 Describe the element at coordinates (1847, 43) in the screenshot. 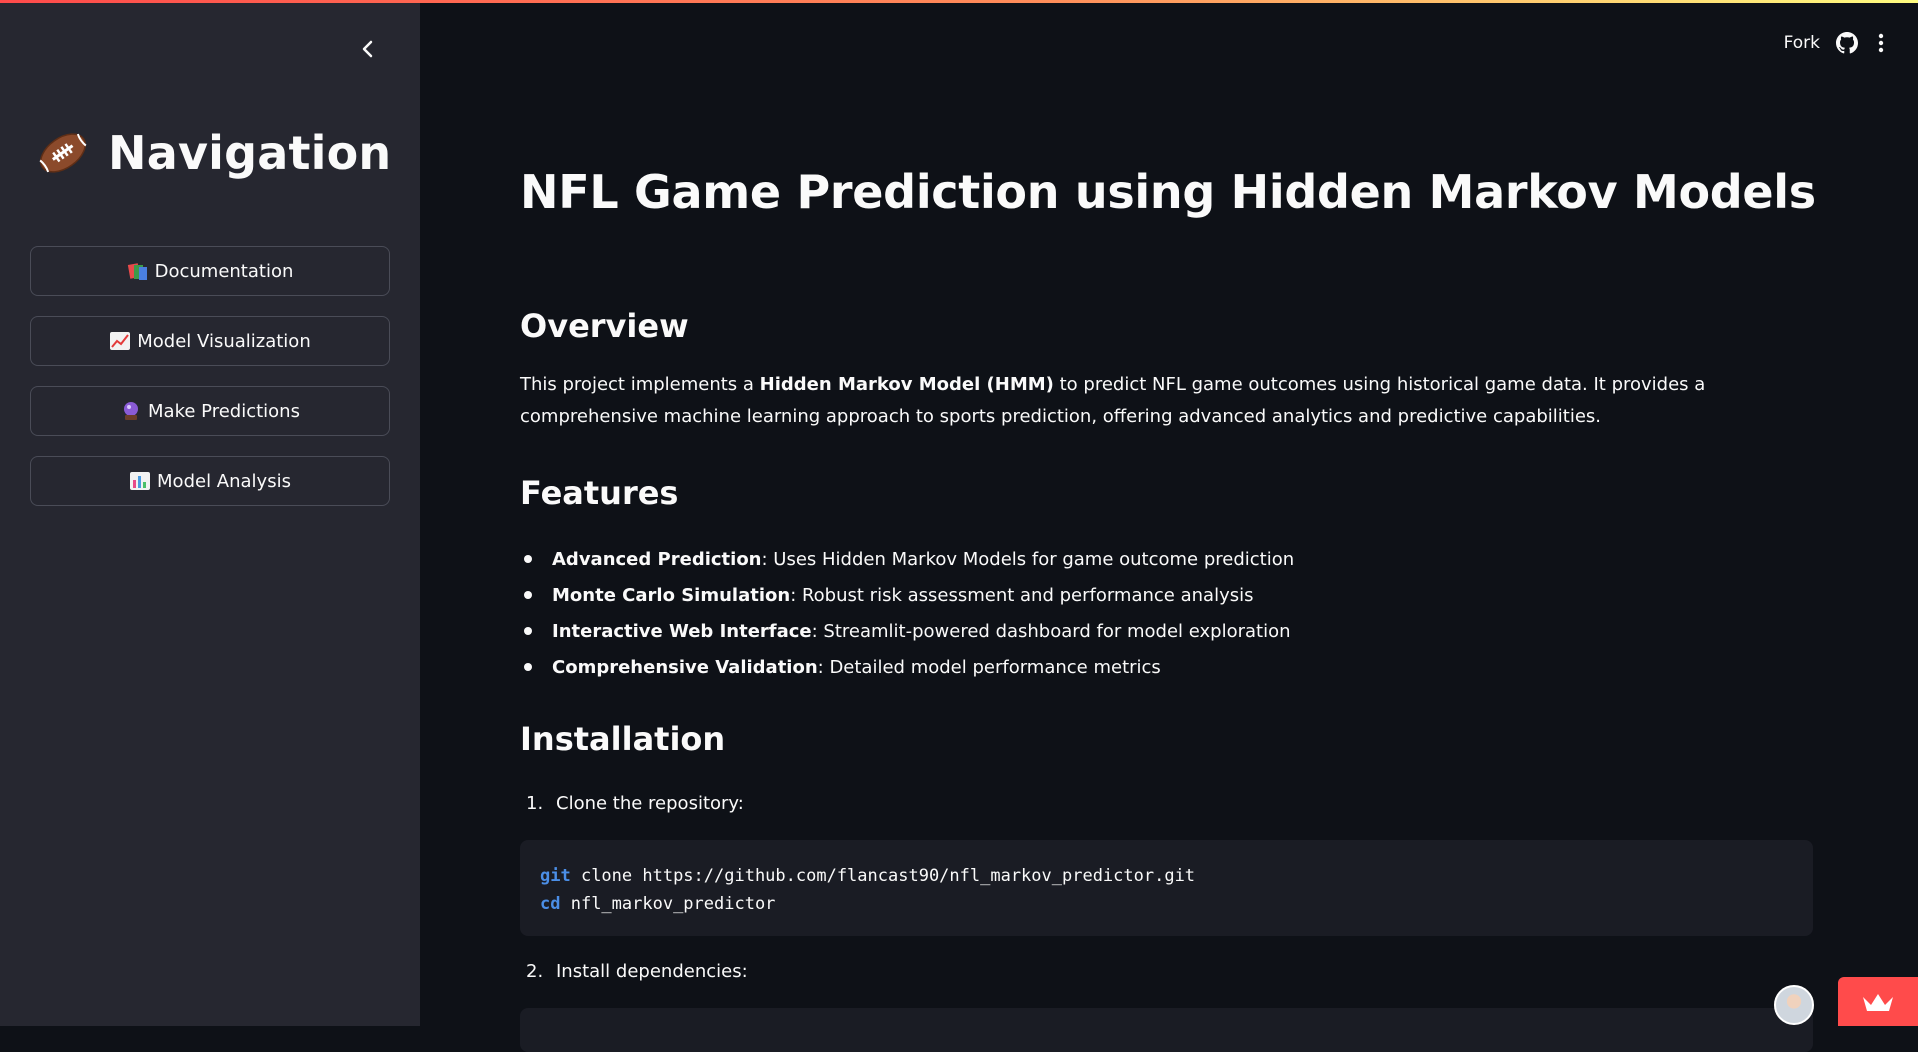

I see `github-icon` at that location.